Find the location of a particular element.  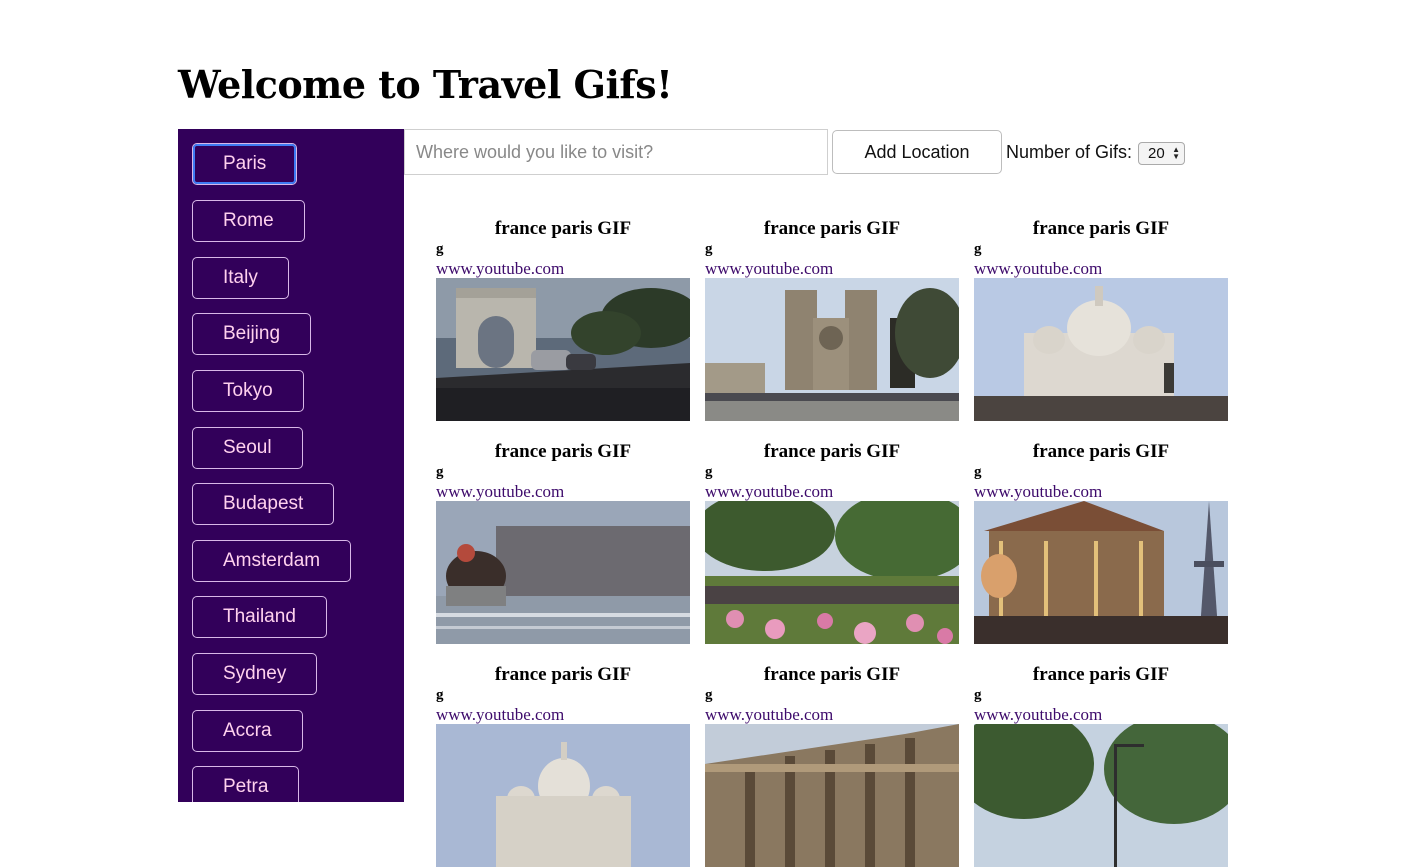

gif-image-carousel-eiffel is located at coordinates (1101, 572).